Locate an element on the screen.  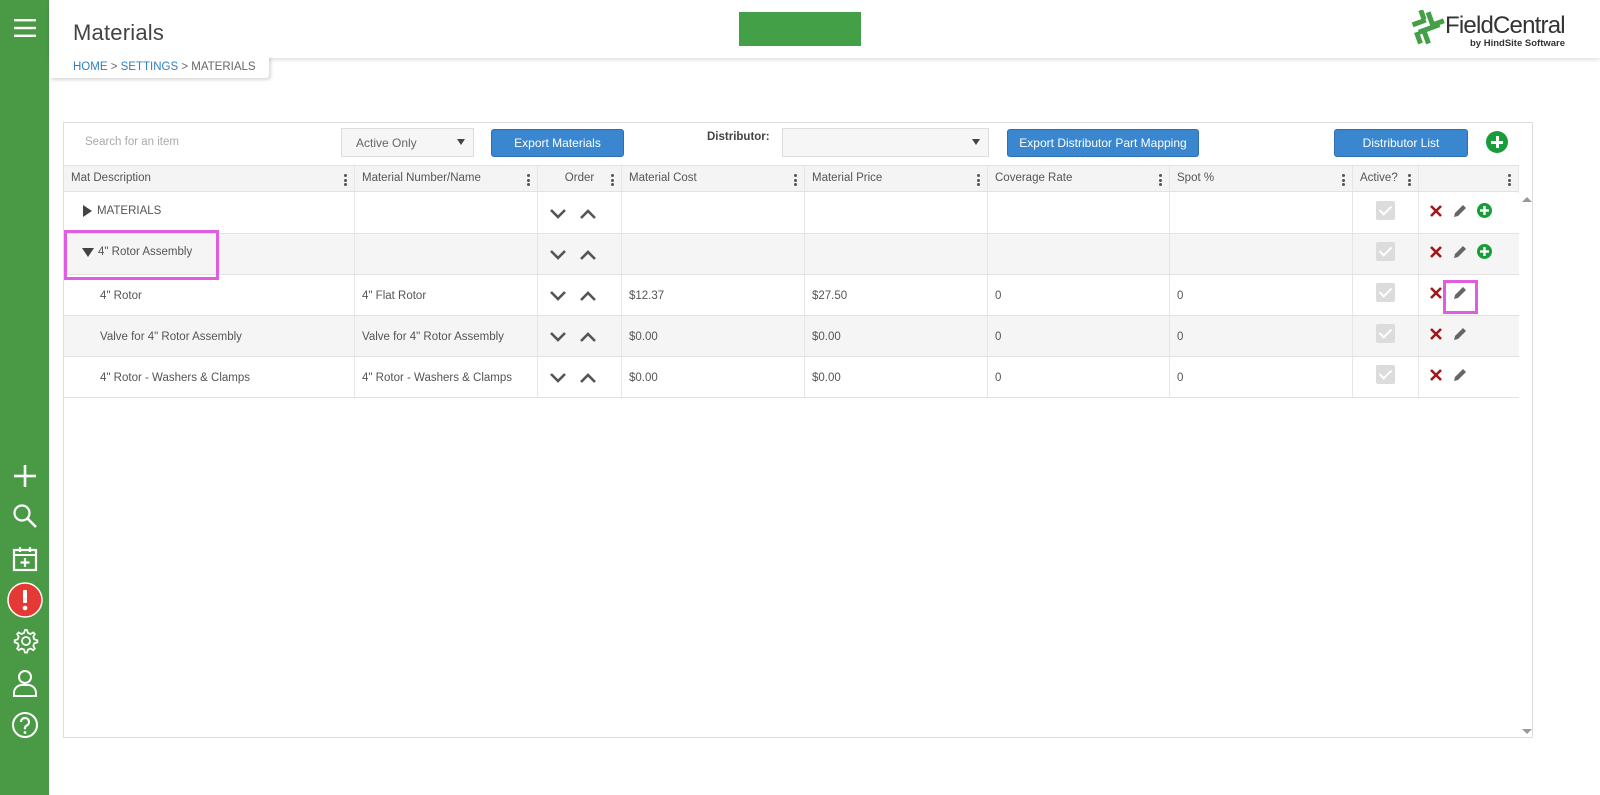
column-header-price: Material Price is located at coordinates (896, 179).